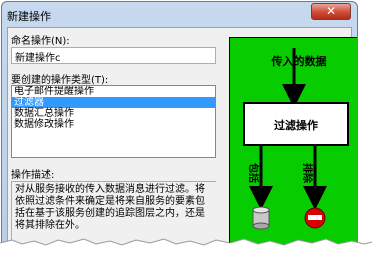  What do you see at coordinates (60, 80) in the screenshot?
I see `type-list-label: 要创建的操作类型(T):` at bounding box center [60, 80].